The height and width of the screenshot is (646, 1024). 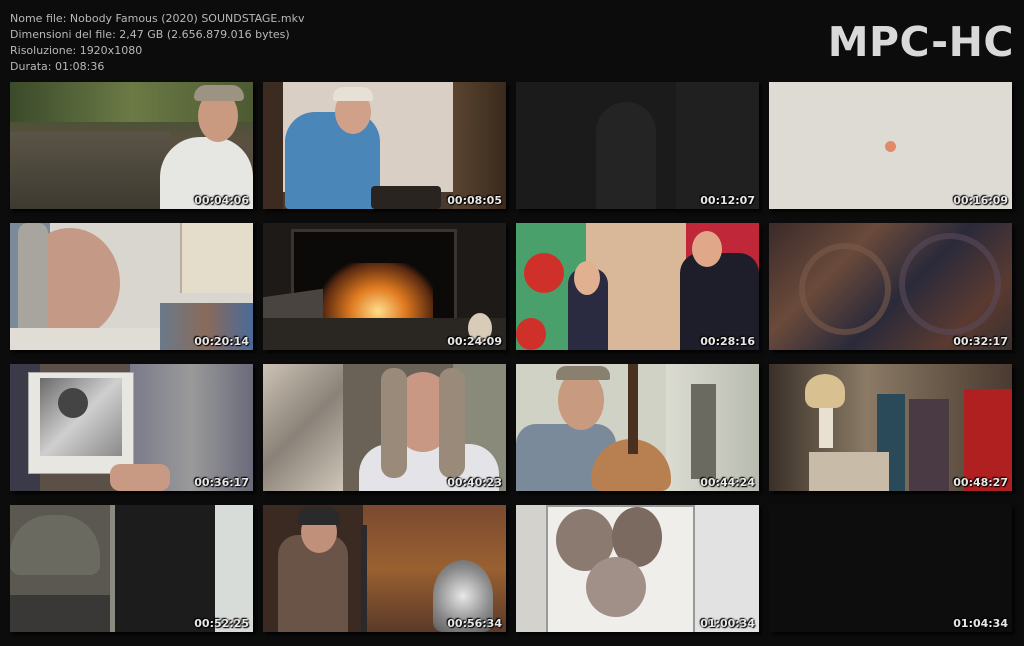 What do you see at coordinates (131, 286) in the screenshot?
I see `thumbnail: 00:20:14` at bounding box center [131, 286].